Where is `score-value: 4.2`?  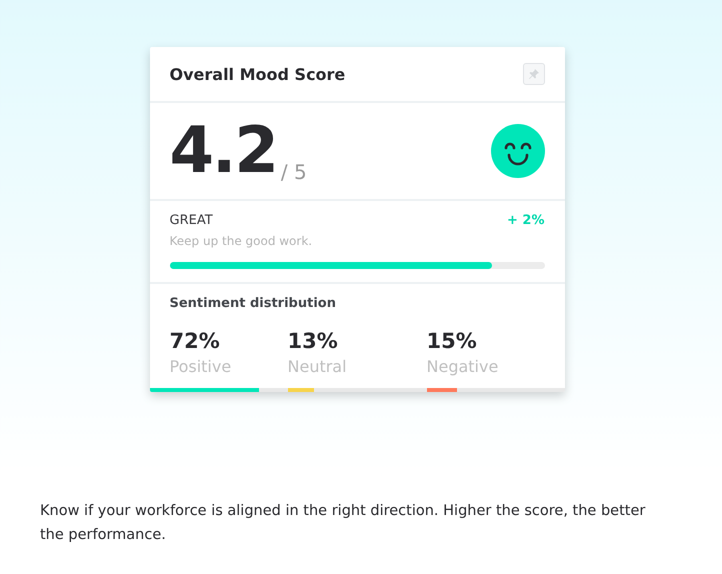 score-value: 4.2 is located at coordinates (223, 151).